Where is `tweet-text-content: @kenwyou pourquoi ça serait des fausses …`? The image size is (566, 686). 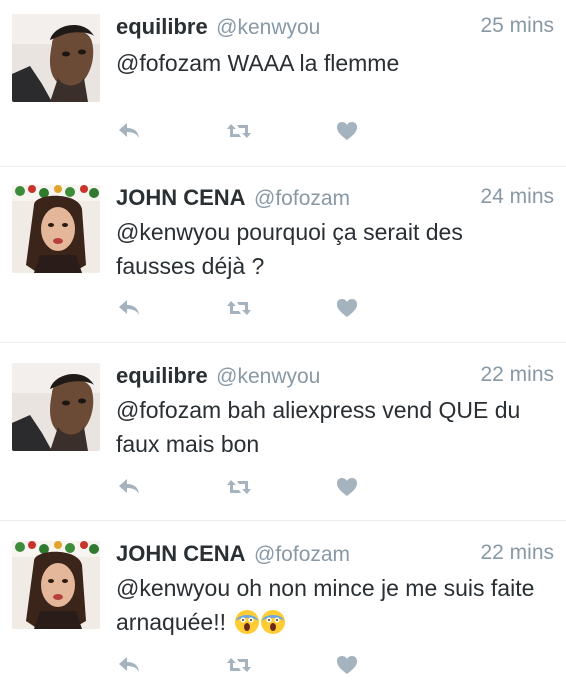 tweet-text-content: @kenwyou pourquoi ça serait des fausses … is located at coordinates (289, 249).